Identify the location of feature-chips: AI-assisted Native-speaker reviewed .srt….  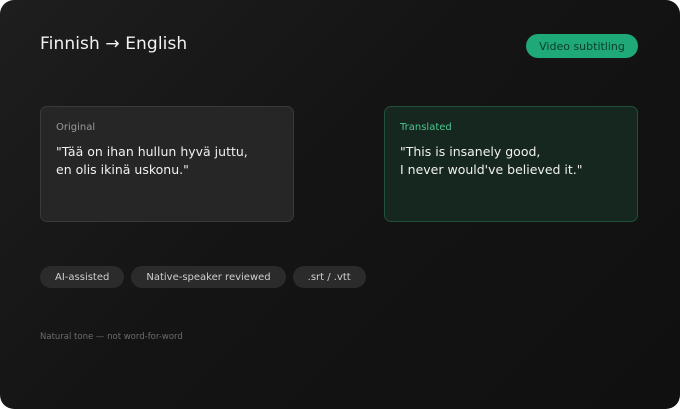
(203, 277).